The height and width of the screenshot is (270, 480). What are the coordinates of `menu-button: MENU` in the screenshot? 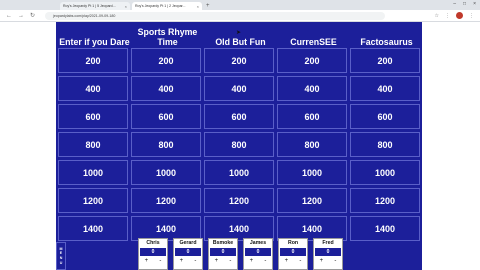 It's located at (61, 256).